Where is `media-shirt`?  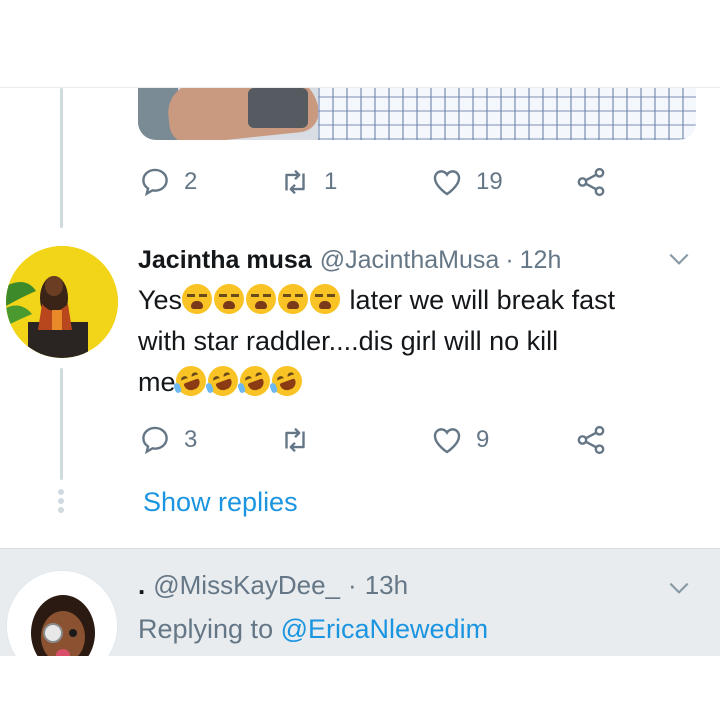 media-shirt is located at coordinates (507, 114).